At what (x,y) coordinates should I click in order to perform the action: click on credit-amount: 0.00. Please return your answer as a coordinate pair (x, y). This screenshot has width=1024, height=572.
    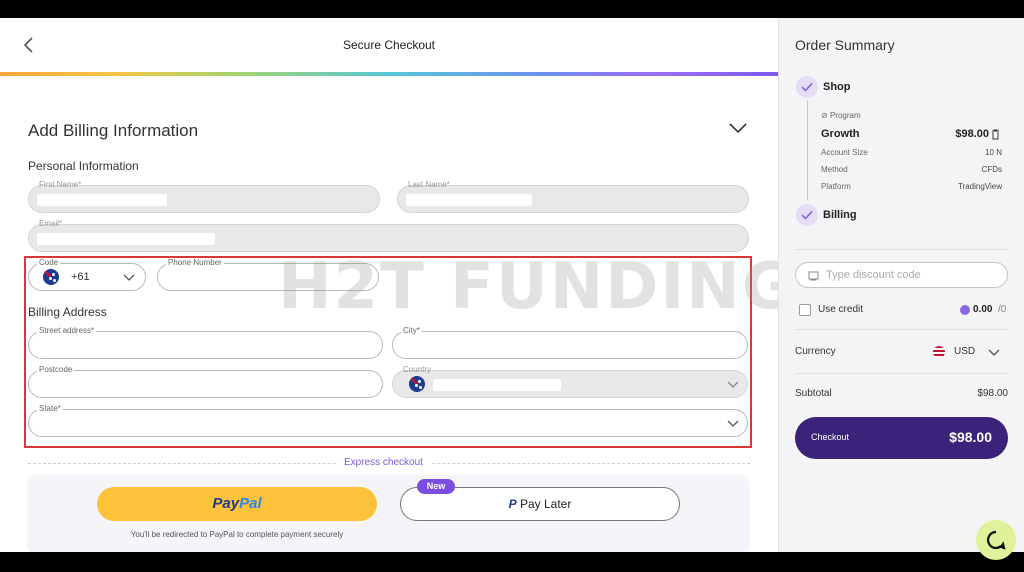
    Looking at the image, I should click on (983, 309).